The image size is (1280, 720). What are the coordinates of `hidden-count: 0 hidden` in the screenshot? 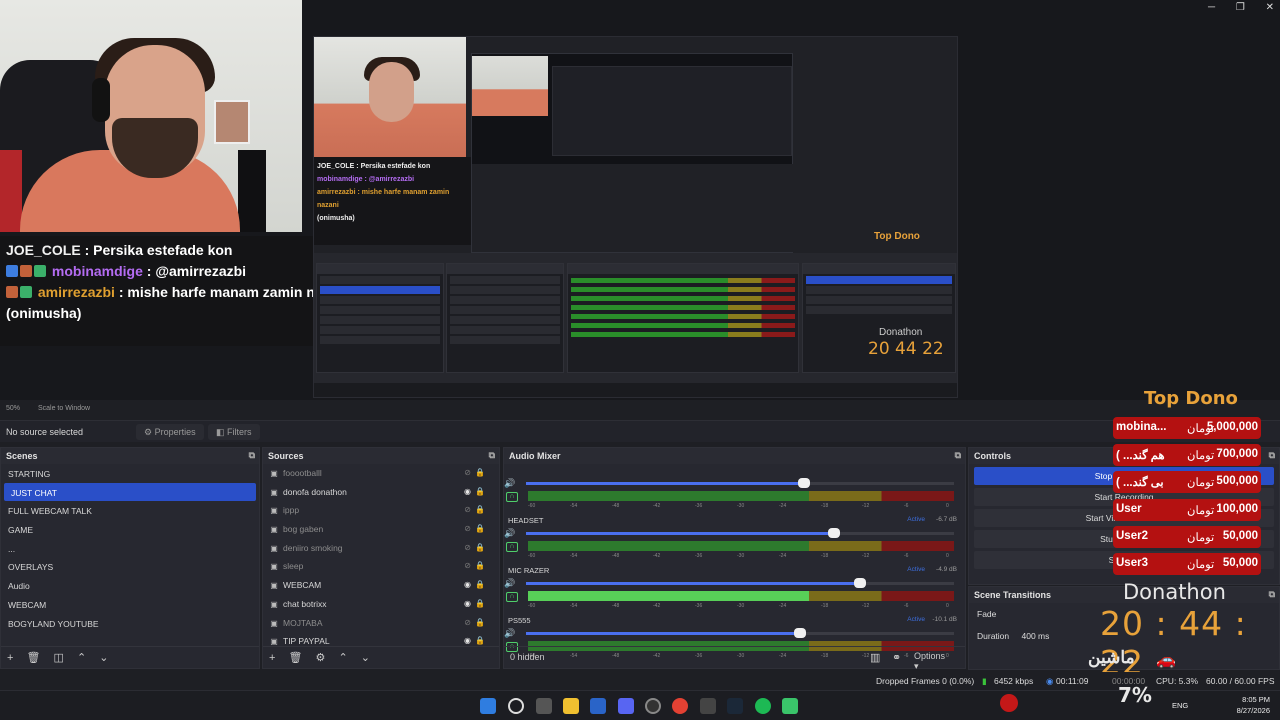 It's located at (527, 657).